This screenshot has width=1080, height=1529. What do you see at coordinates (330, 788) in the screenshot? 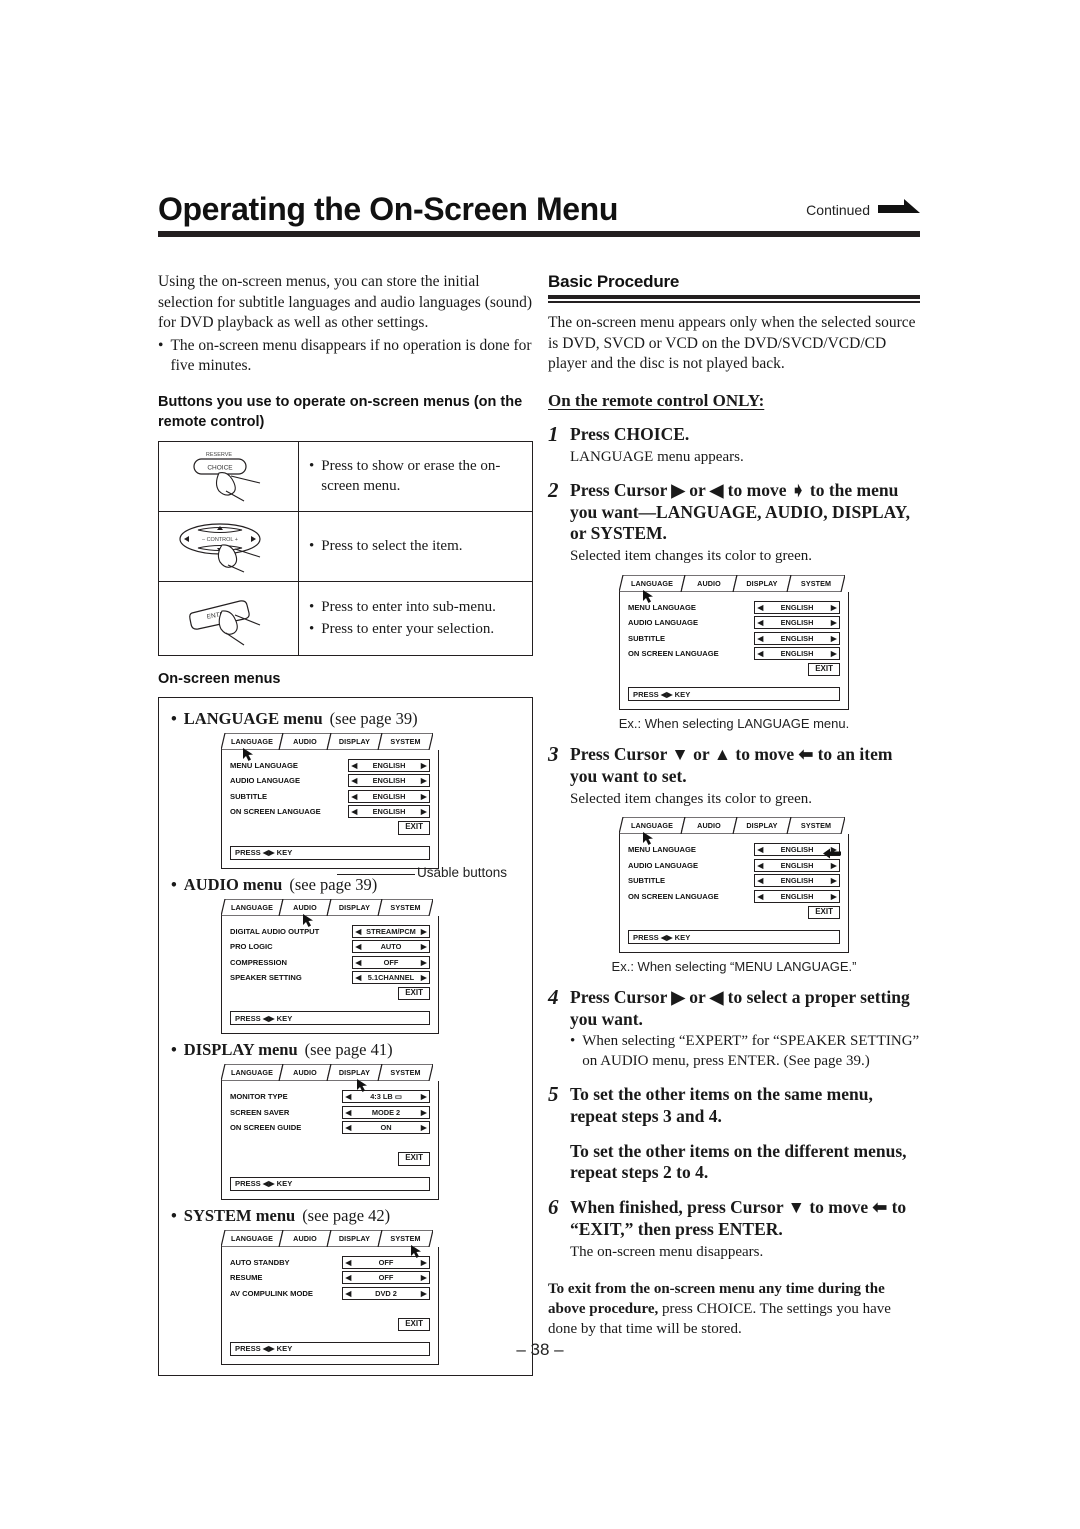
I see `osd-rows: MENU LANGUAGE ◀ ENGLISH ▶ AUDIO LANGUAGE` at bounding box center [330, 788].